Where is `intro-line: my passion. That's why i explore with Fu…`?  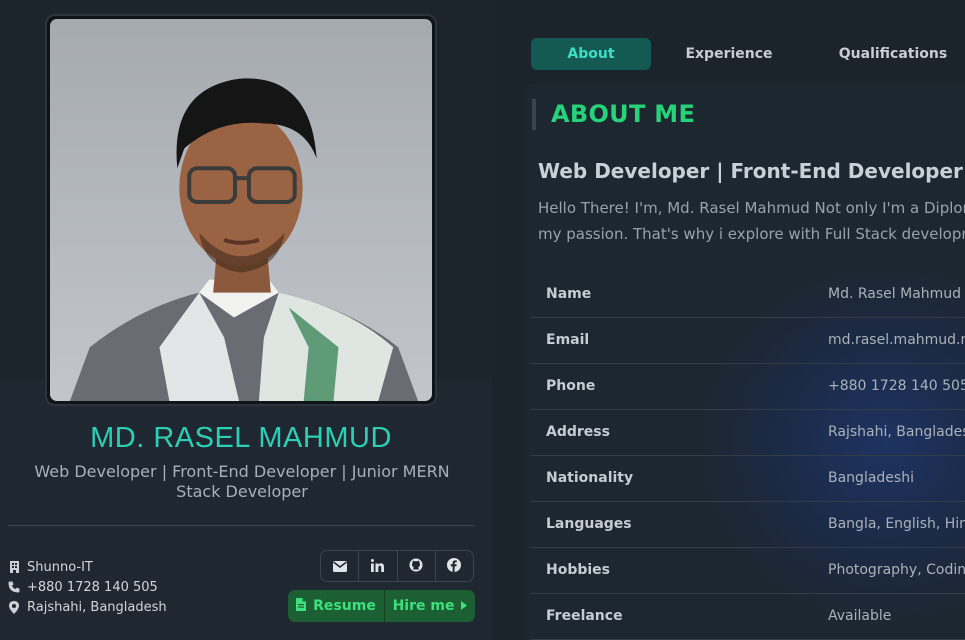
intro-line: my passion. That's why i explore with Fu… is located at coordinates (751, 234).